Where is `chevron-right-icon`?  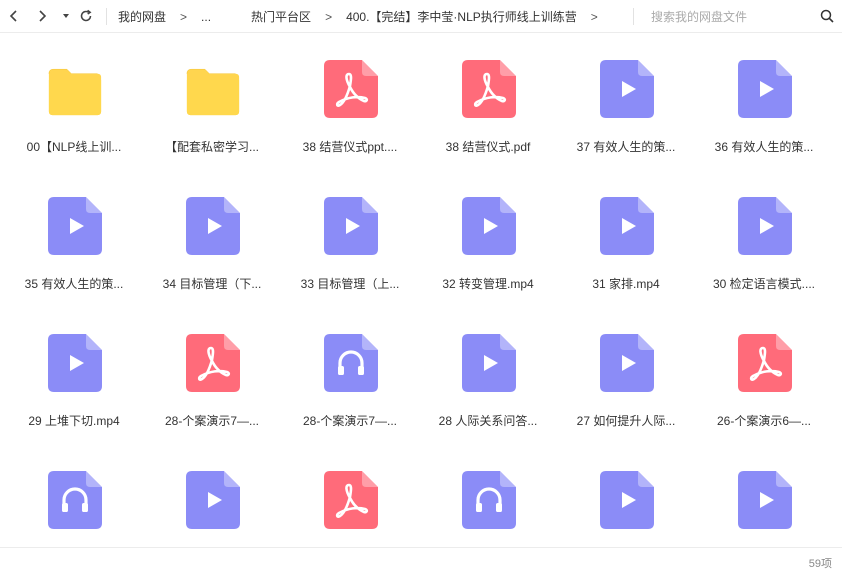
chevron-right-icon is located at coordinates (43, 16).